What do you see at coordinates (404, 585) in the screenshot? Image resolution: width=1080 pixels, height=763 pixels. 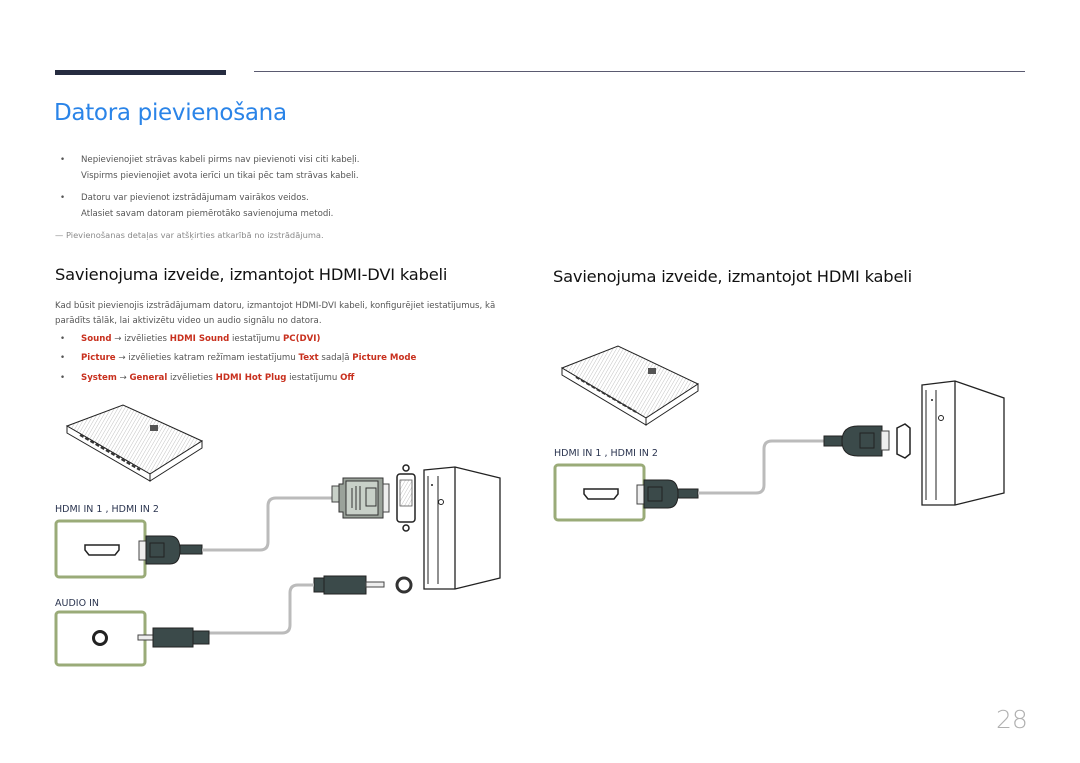 I see `audio-out-port-icon` at bounding box center [404, 585].